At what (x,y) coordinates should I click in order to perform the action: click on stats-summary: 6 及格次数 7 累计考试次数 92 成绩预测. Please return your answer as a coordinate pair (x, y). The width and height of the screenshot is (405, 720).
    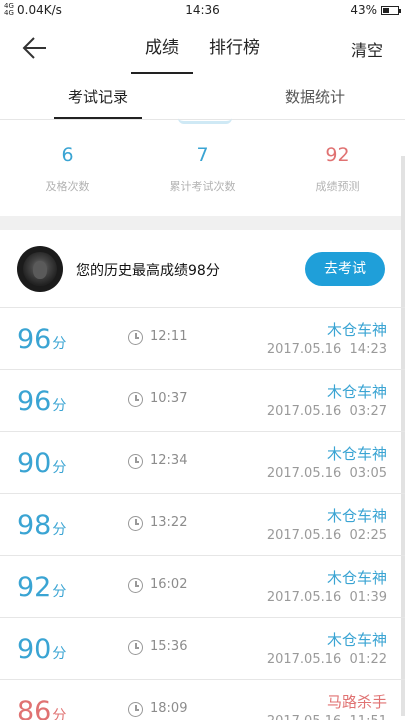
    Looking at the image, I should click on (202, 176).